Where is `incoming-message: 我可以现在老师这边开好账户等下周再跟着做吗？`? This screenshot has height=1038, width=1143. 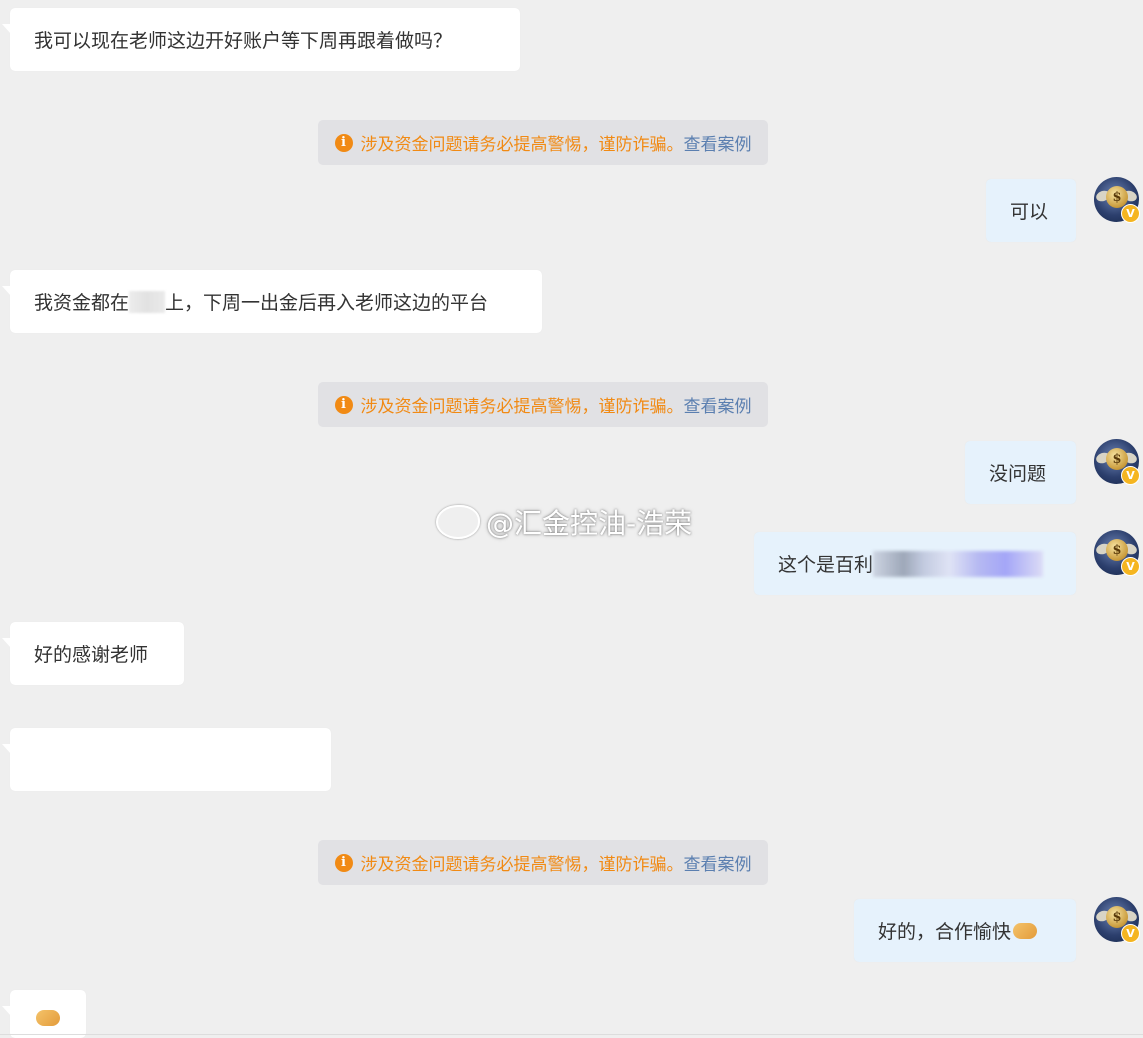 incoming-message: 我可以现在老师这边开好账户等下周再跟着做吗？ is located at coordinates (261, 39).